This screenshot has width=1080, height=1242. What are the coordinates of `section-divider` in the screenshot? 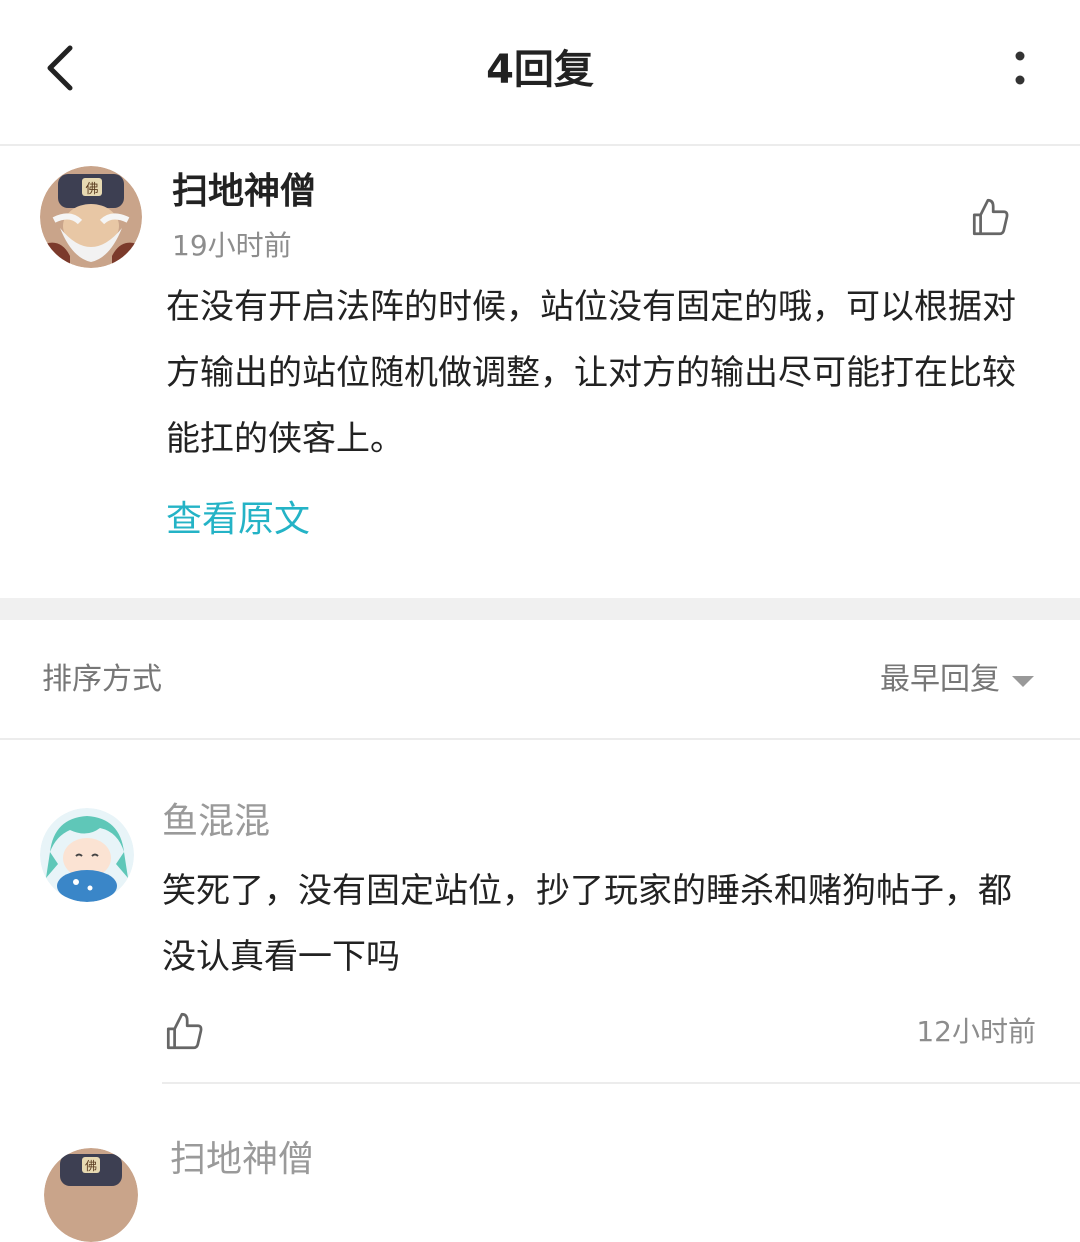 It's located at (540, 609).